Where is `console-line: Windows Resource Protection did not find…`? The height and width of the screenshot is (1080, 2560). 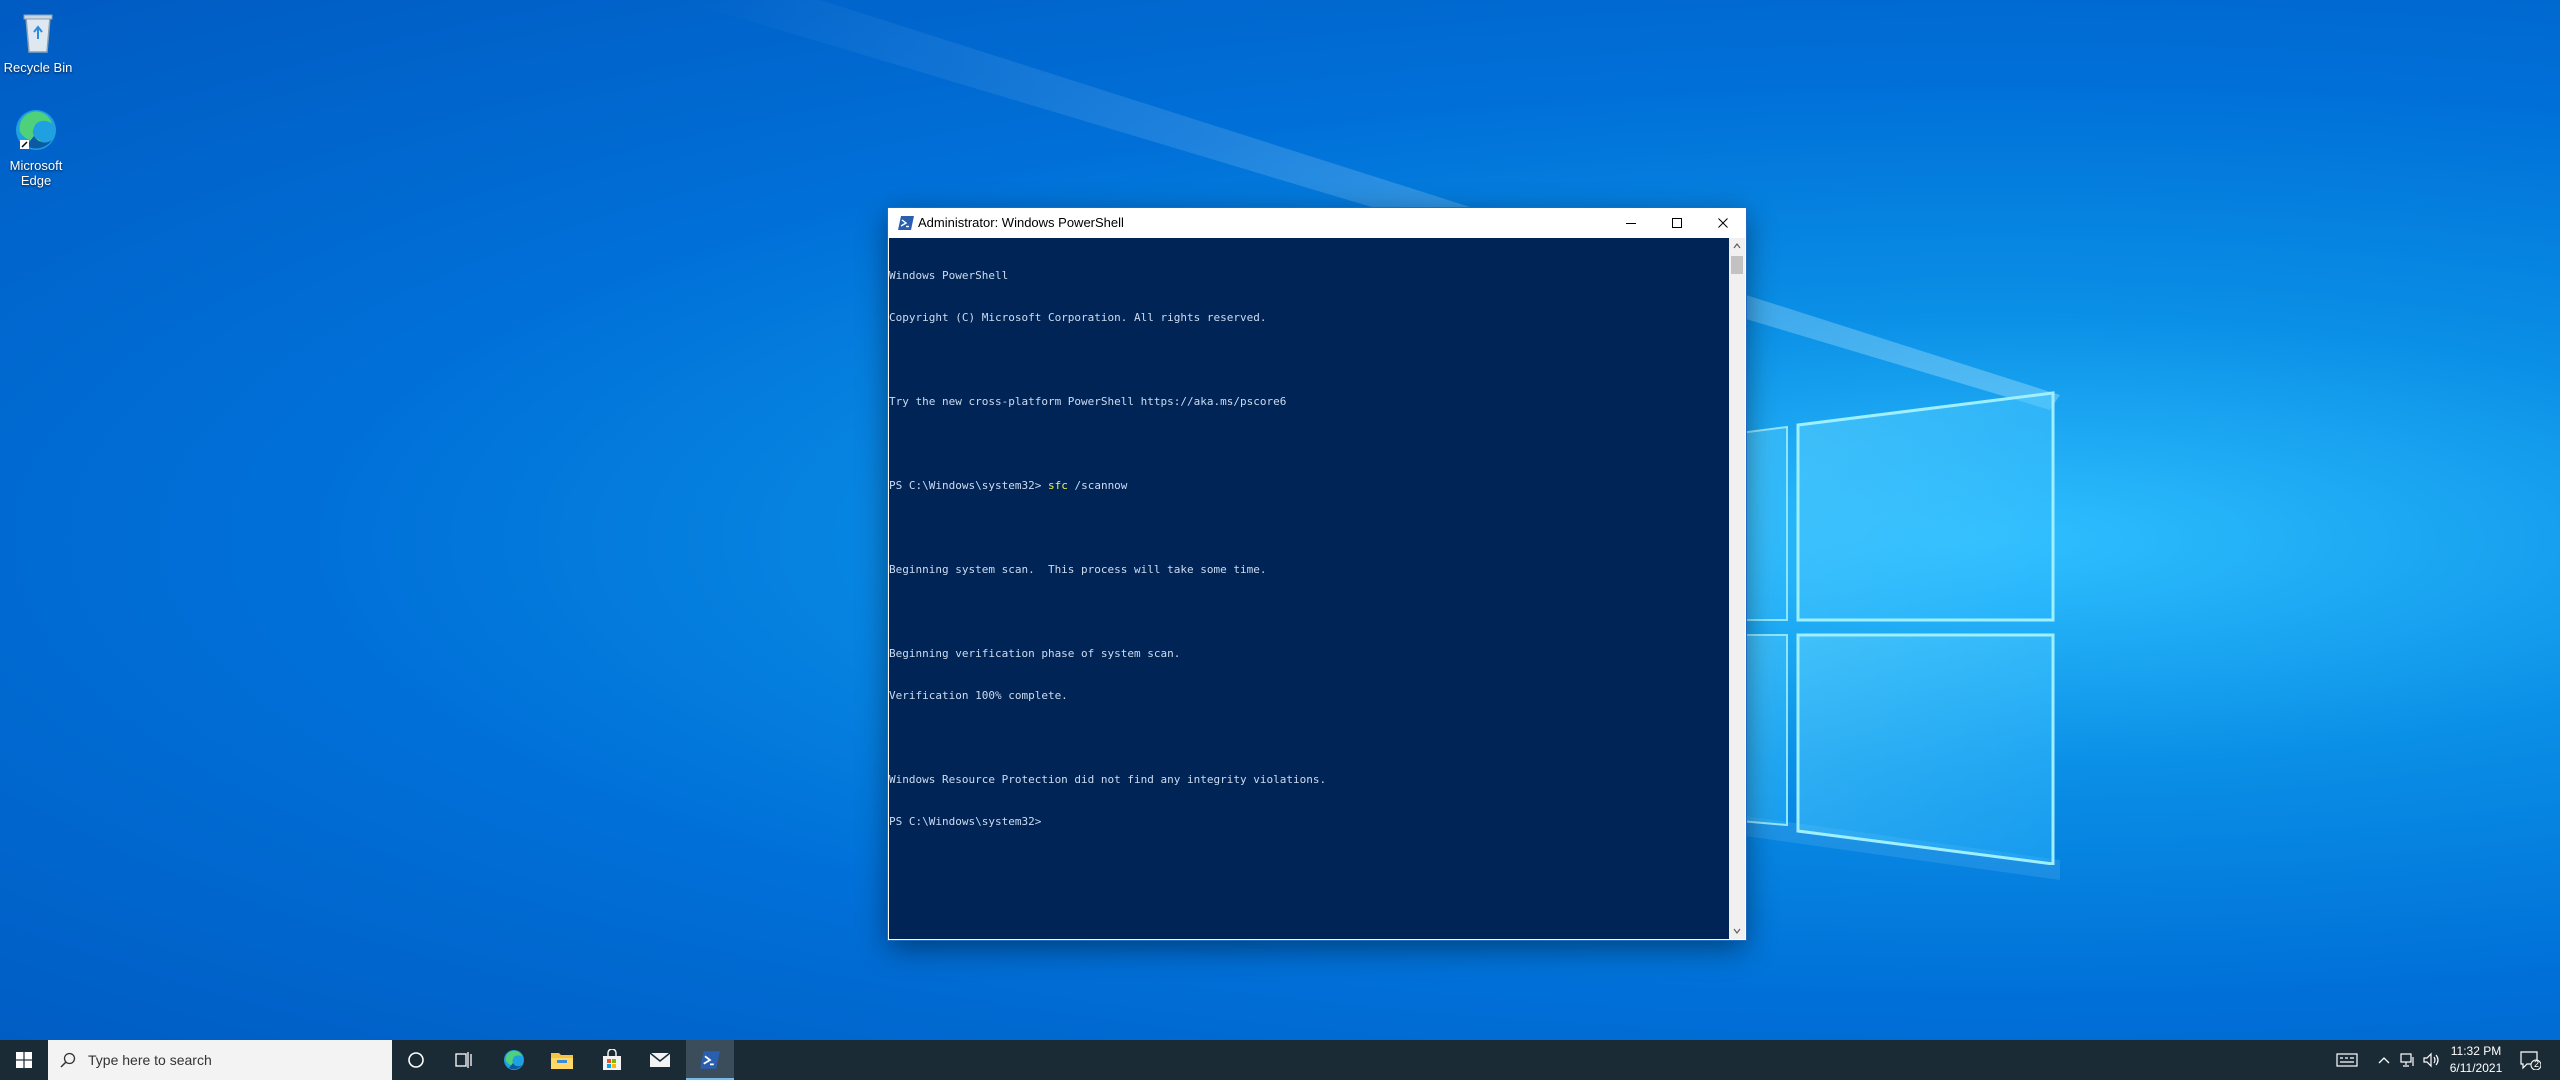 console-line: Windows Resource Protection did not find… is located at coordinates (1108, 779).